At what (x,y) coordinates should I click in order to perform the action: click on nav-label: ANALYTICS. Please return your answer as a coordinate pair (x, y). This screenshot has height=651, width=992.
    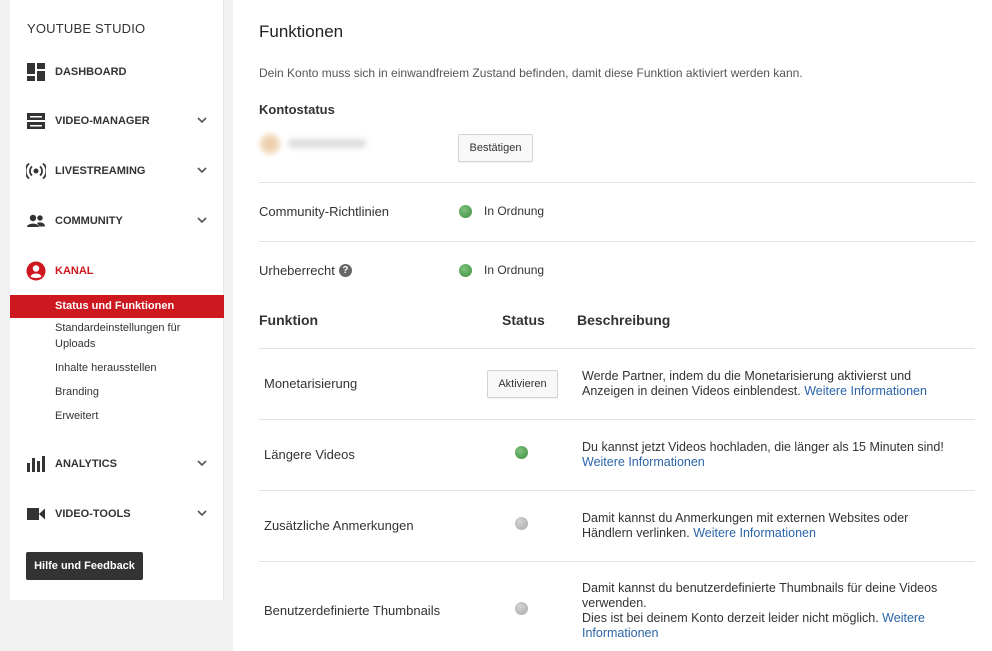
    Looking at the image, I should click on (86, 464).